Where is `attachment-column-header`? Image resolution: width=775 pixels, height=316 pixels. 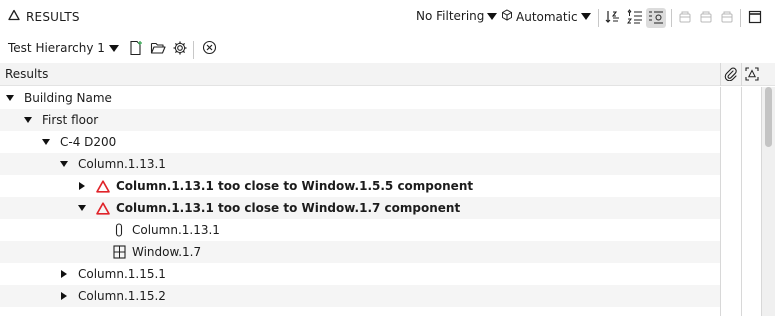 attachment-column-header is located at coordinates (731, 75).